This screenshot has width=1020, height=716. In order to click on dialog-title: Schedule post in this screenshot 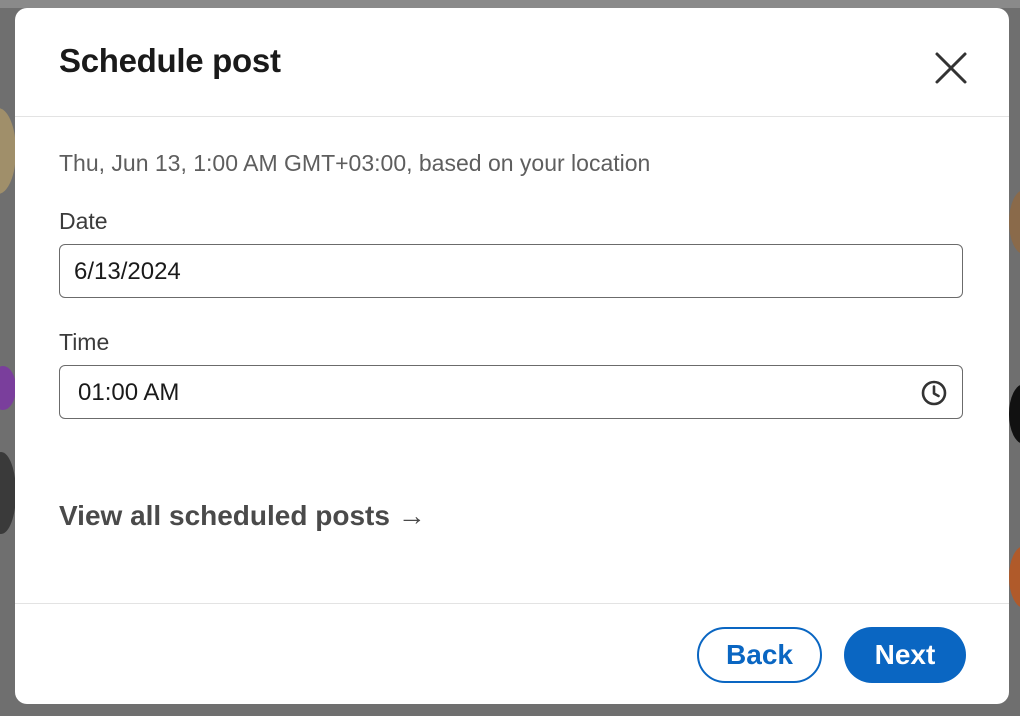, I will do `click(170, 60)`.